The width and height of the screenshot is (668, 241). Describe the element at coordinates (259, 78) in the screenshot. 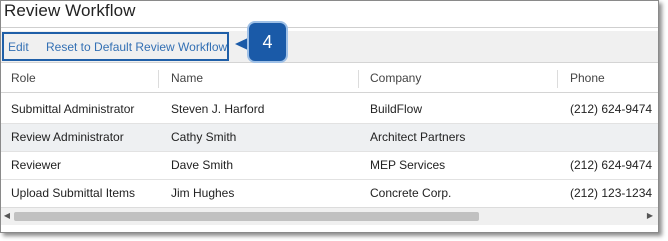

I see `column-header-name: Name` at that location.